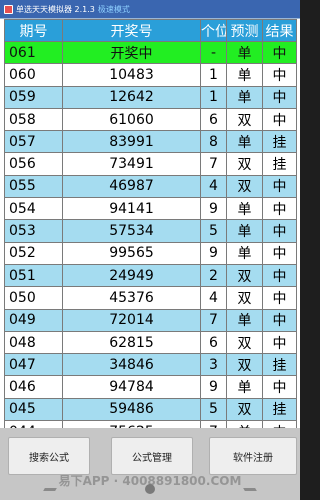 The height and width of the screenshot is (500, 320). What do you see at coordinates (33, 409) in the screenshot?
I see `cell-issue: 045` at bounding box center [33, 409].